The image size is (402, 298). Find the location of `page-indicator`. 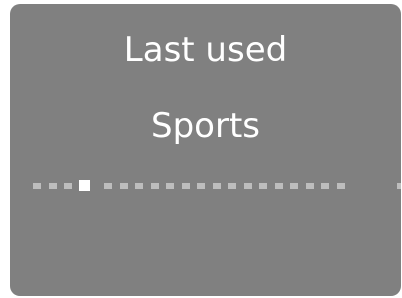

page-indicator is located at coordinates (205, 186).